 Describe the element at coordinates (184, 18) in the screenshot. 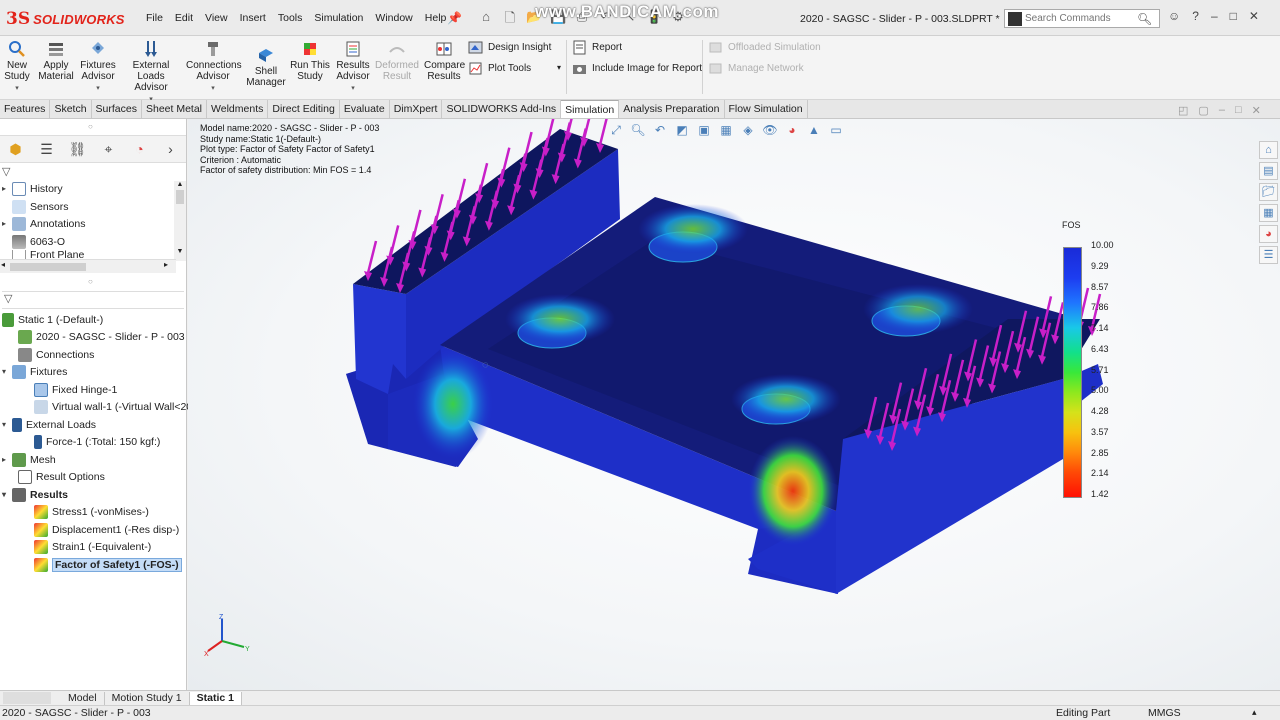

I see `menu-edit: Edit` at that location.